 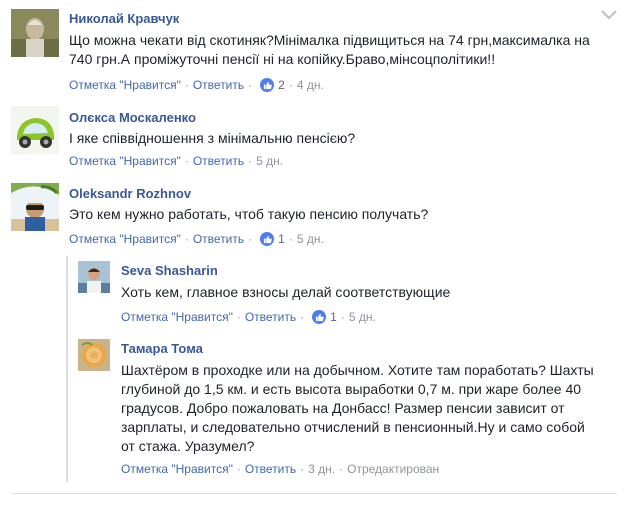 I want to click on comment-actions: Отметка "Нравится" · Ответить · 5 дн., so click(x=176, y=161).